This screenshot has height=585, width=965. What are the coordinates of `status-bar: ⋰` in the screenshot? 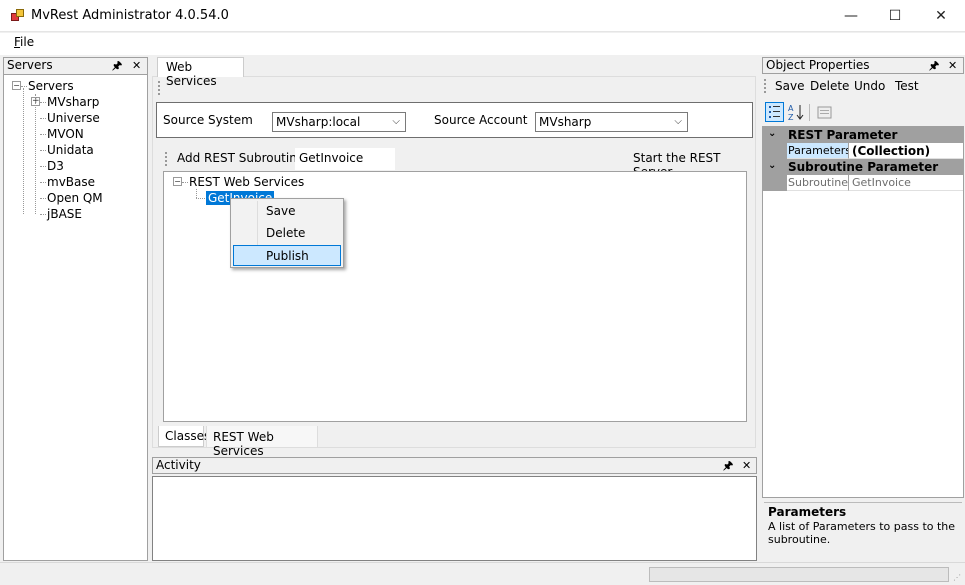 It's located at (482, 573).